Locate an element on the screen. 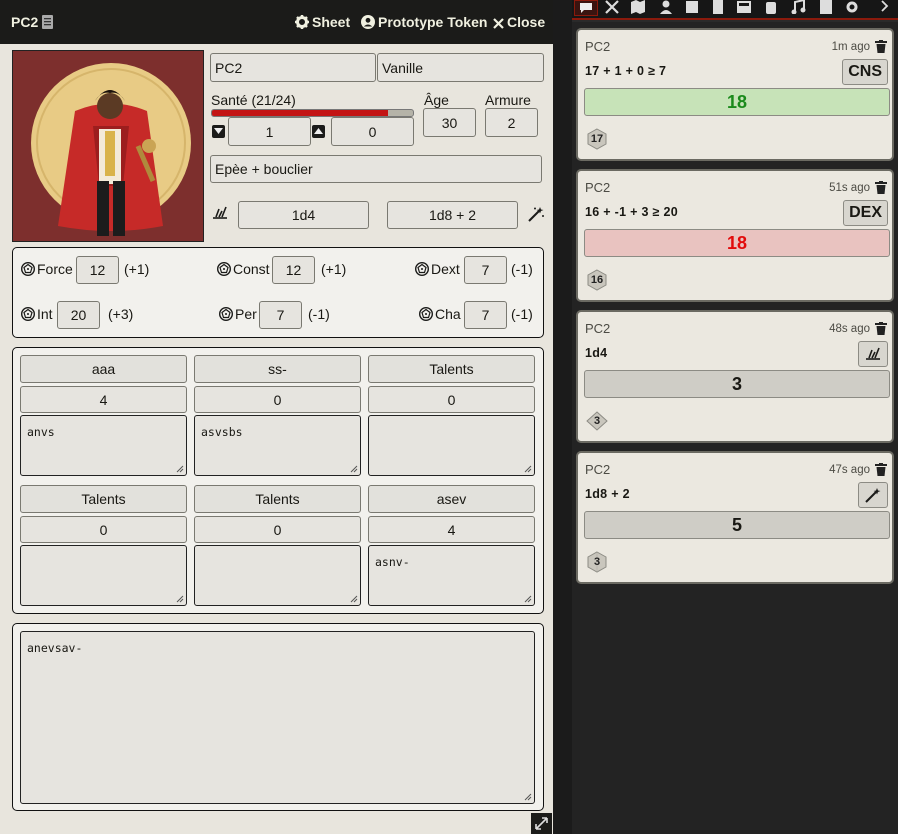  tab-cards-icon is located at coordinates (772, 7).